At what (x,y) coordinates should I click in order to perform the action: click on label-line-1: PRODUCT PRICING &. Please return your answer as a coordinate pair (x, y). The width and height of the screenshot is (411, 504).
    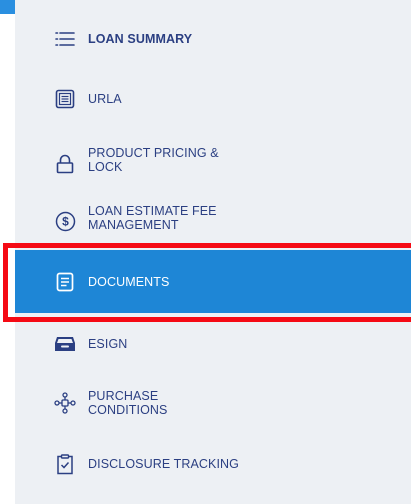
    Looking at the image, I should click on (153, 153).